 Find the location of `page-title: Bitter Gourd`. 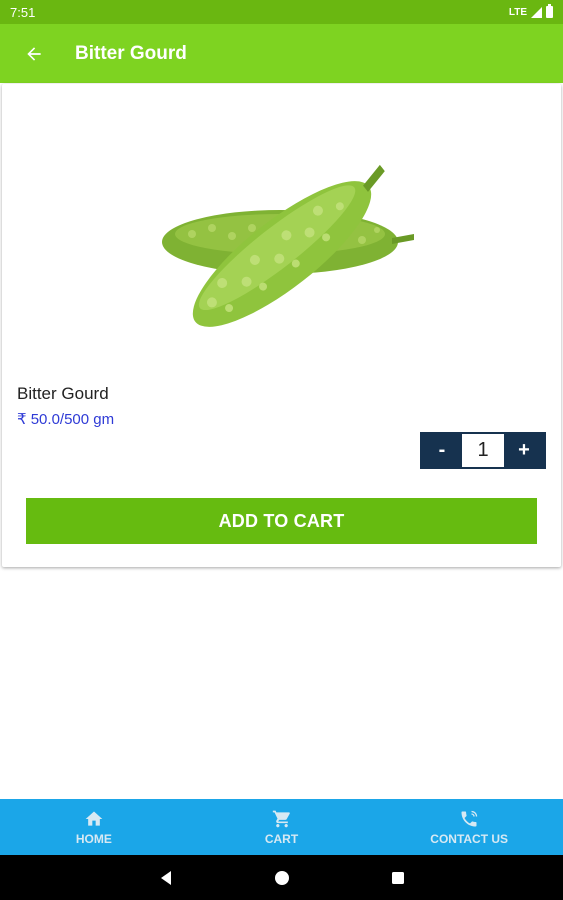

page-title: Bitter Gourd is located at coordinates (131, 53).